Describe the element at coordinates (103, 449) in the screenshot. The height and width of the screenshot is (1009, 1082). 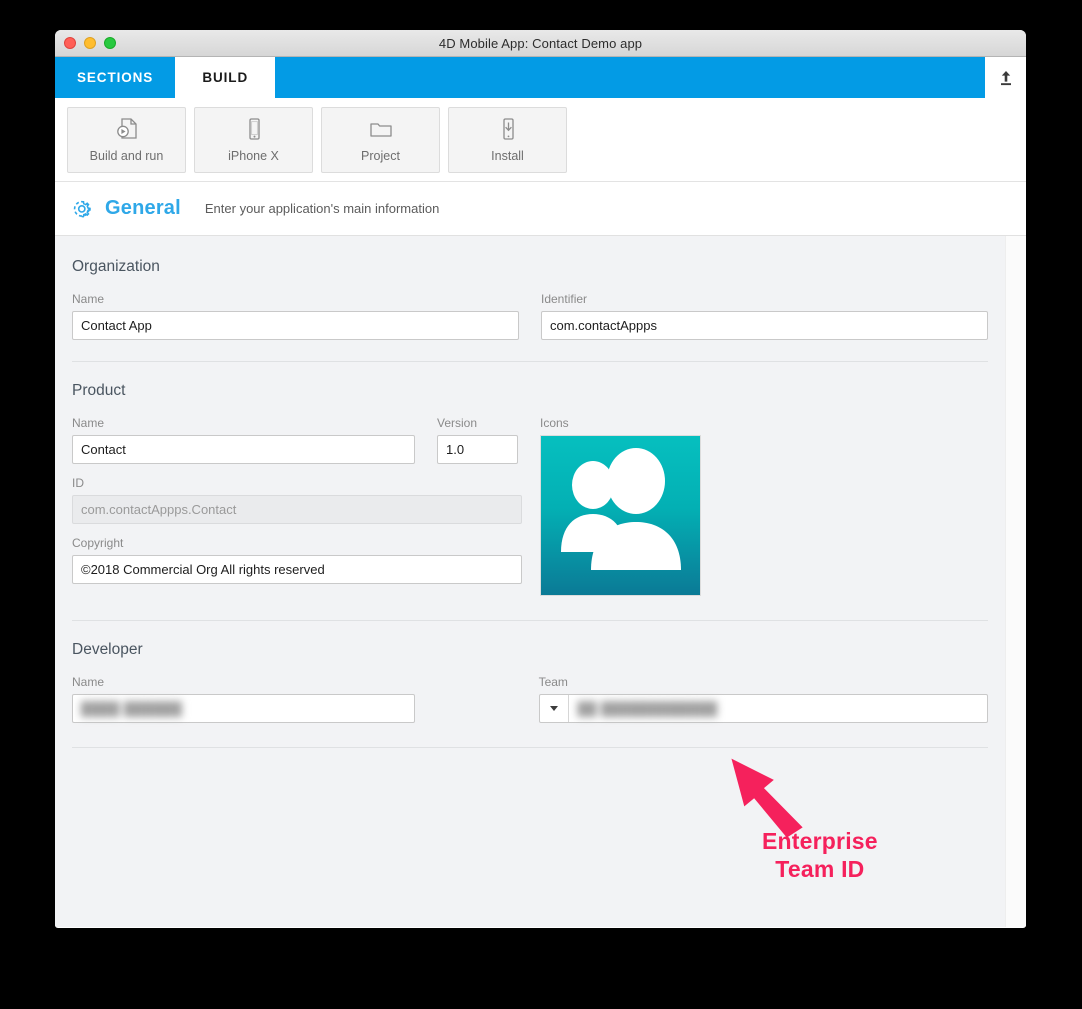
I see `product-name-value: Contact` at that location.